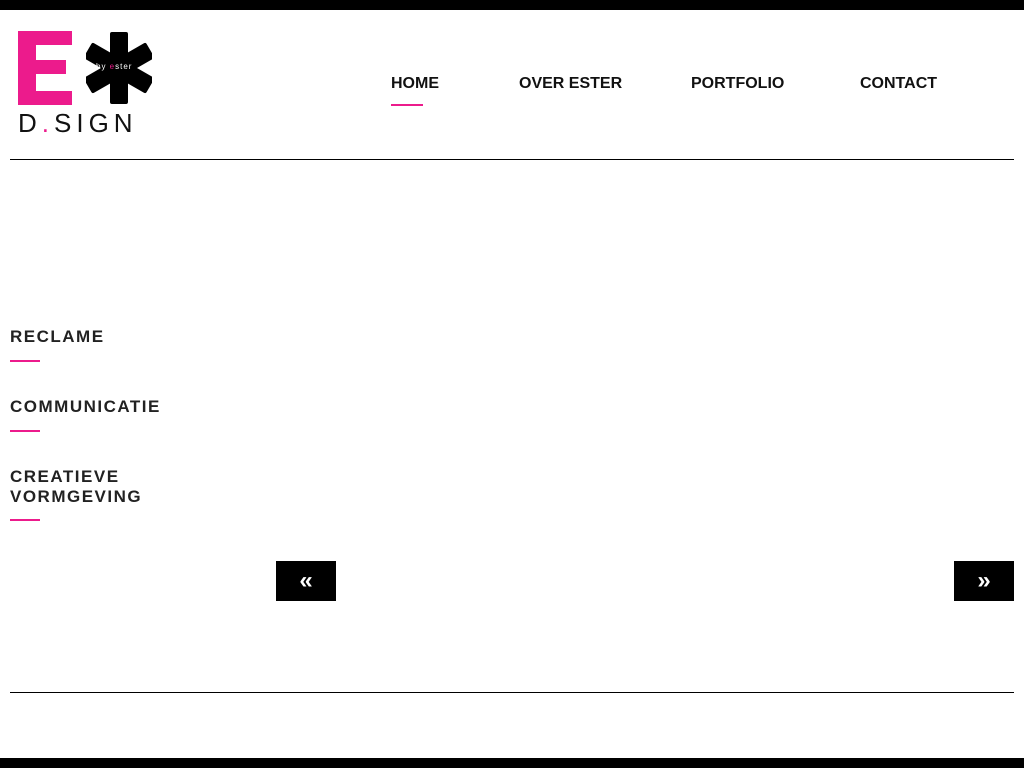 The image size is (1024, 768). I want to click on logo-tagline: by ester, so click(114, 66).